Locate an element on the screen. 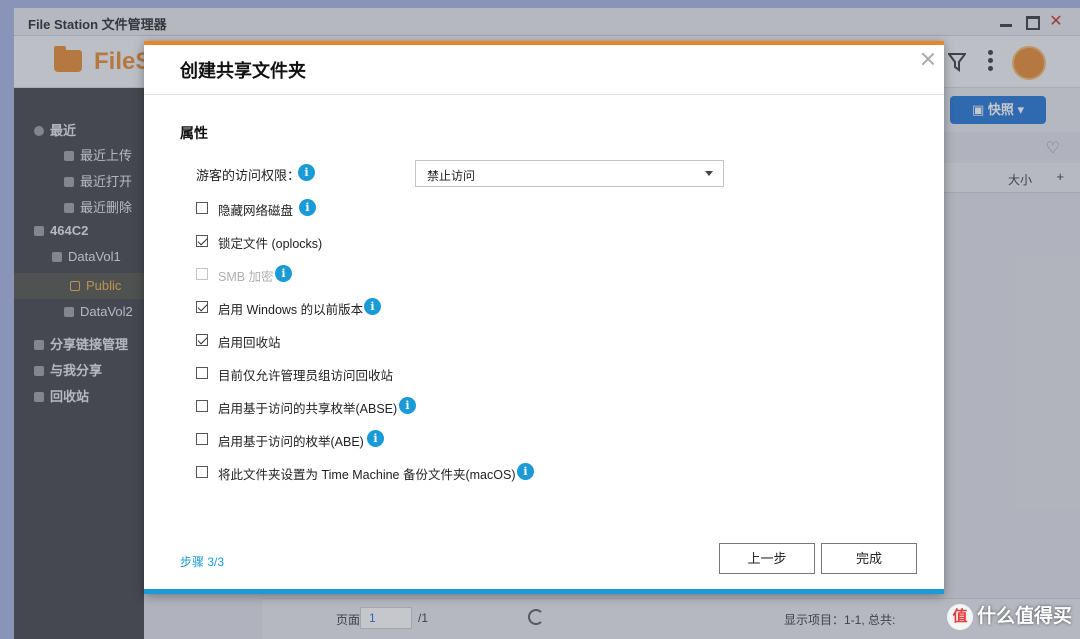 This screenshot has width=1080, height=639. guest-access-label: 游客的访问权限： is located at coordinates (248, 175).